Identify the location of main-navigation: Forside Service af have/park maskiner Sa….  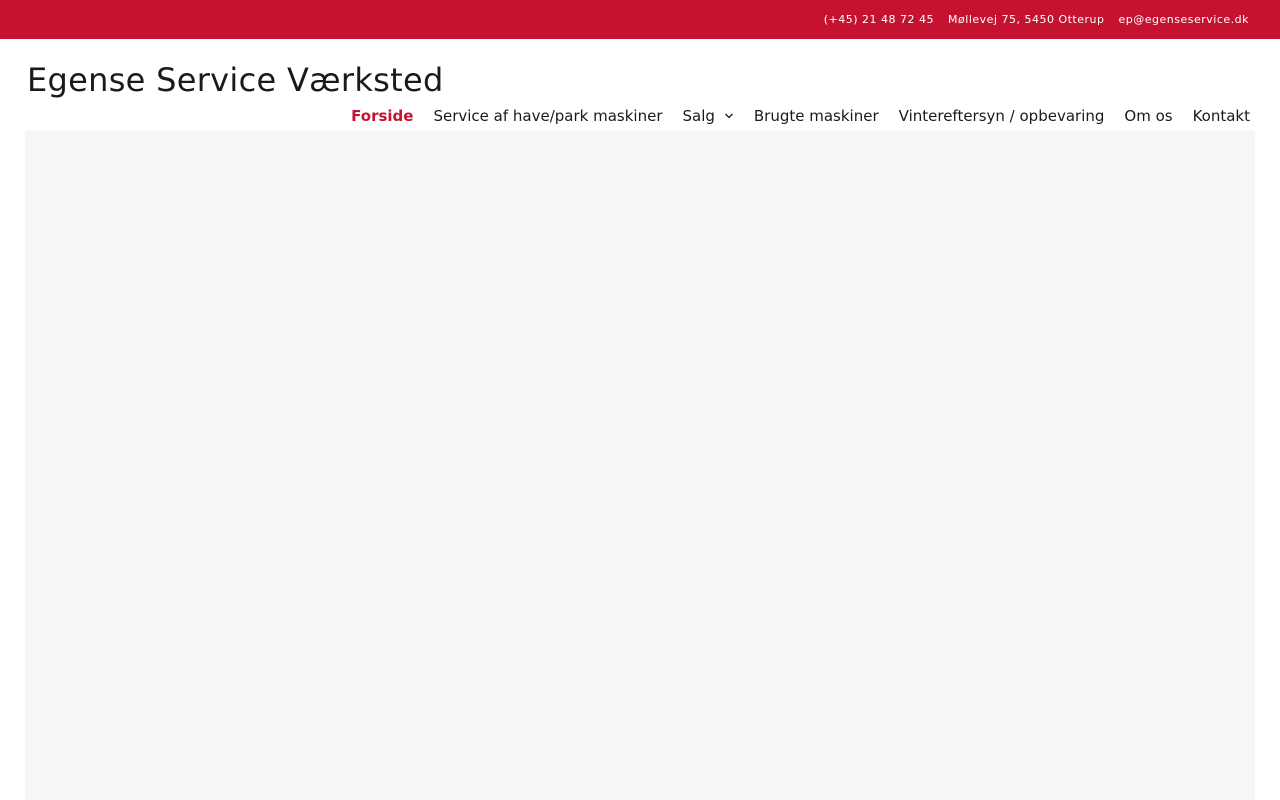
(800, 116).